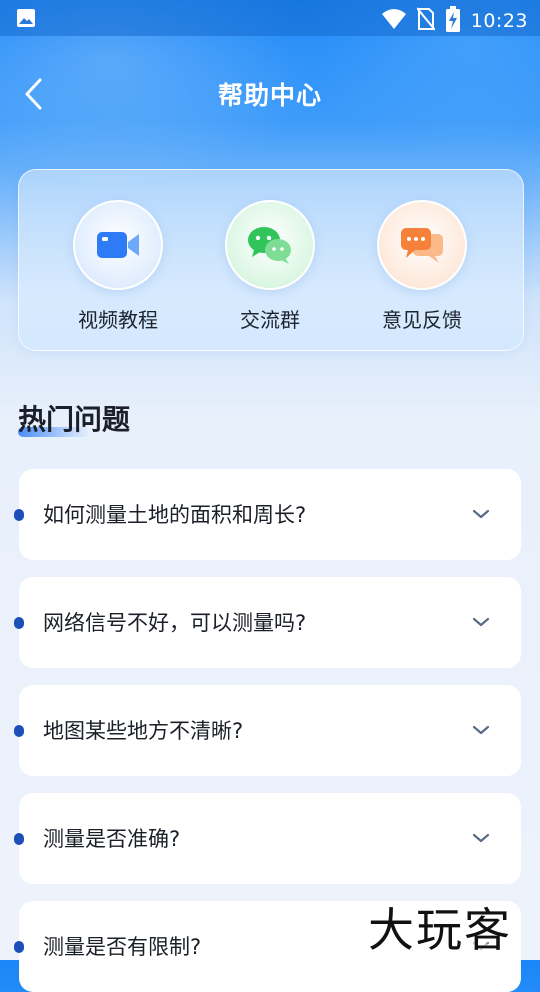 The image size is (540, 992). I want to click on faq-item: 测量是否准确?, so click(267, 838).